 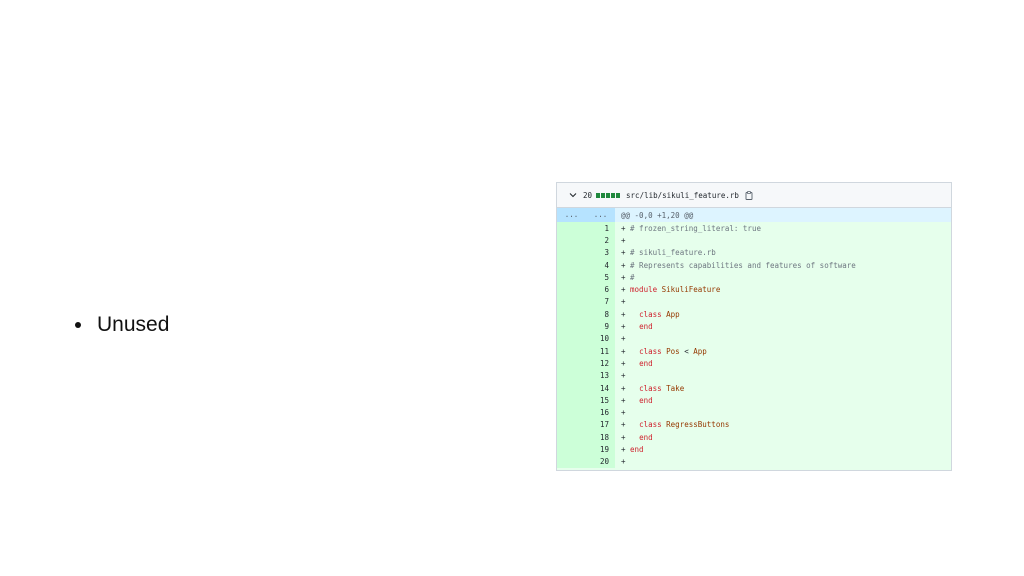 What do you see at coordinates (754, 252) in the screenshot?
I see `diff-line: 3 + # sikuli_feature.rb` at bounding box center [754, 252].